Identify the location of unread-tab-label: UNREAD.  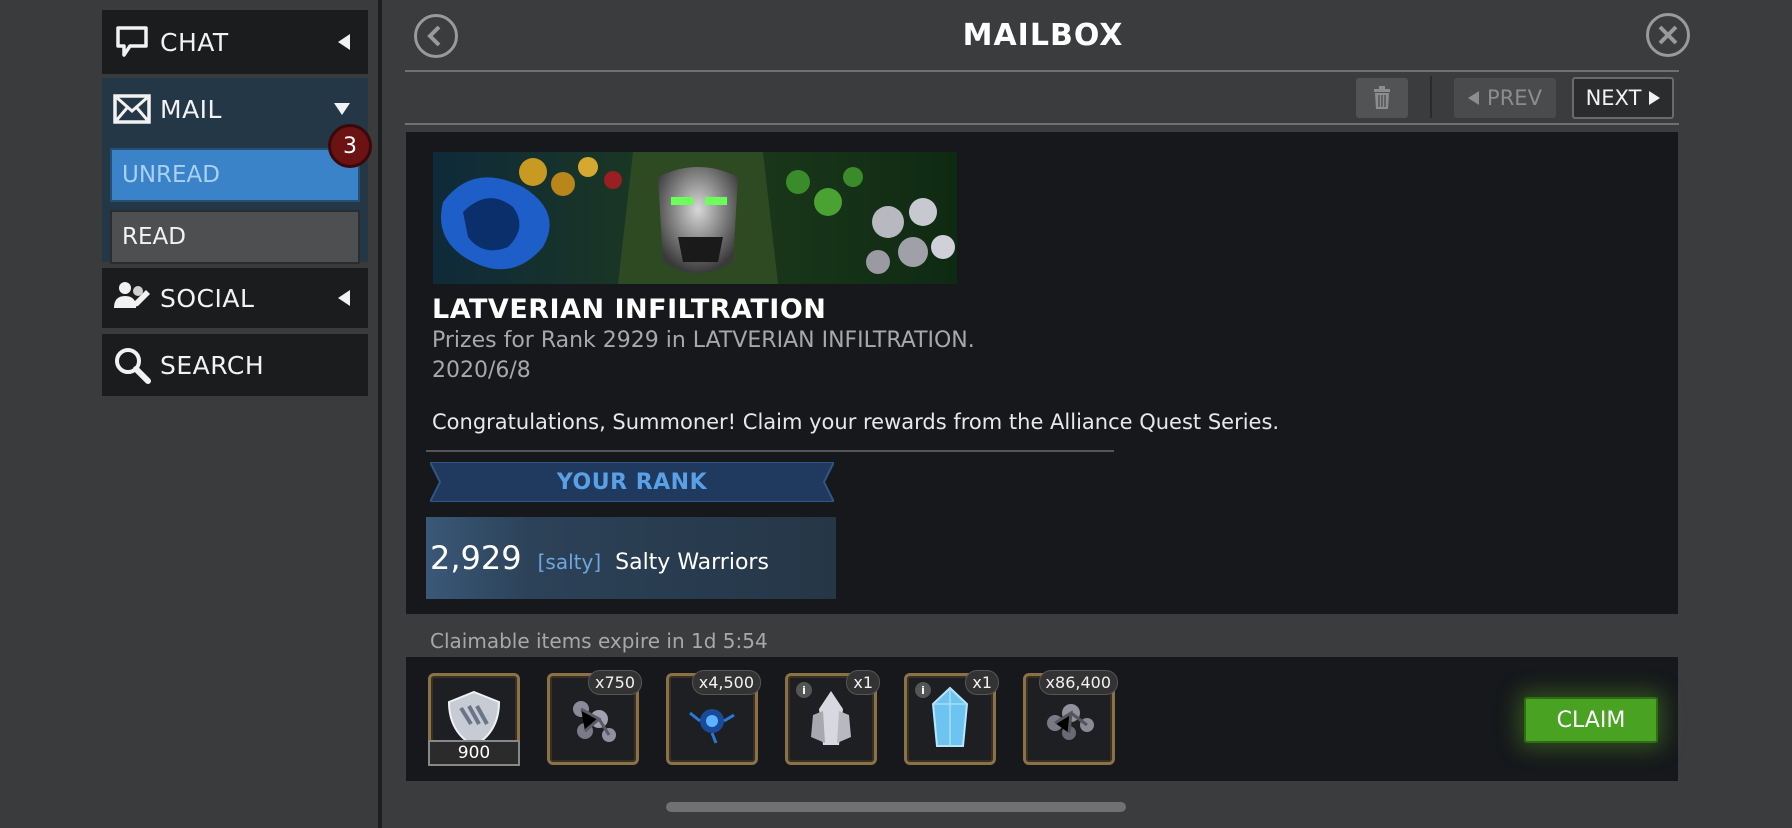
(171, 175).